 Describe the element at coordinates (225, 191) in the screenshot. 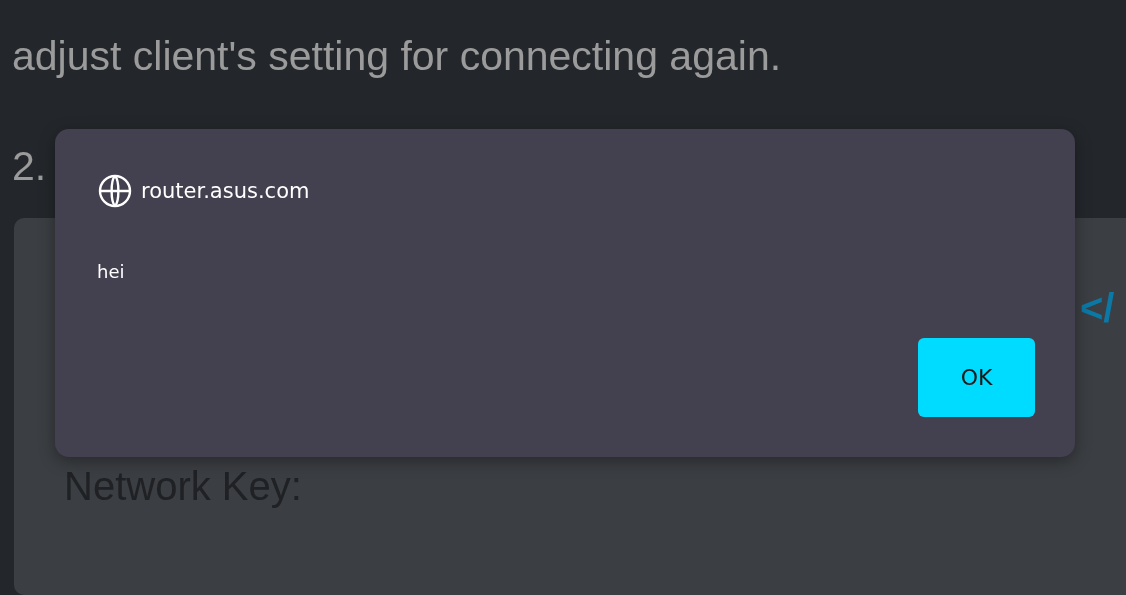

I see `dialog-origin: router.asus.com` at that location.